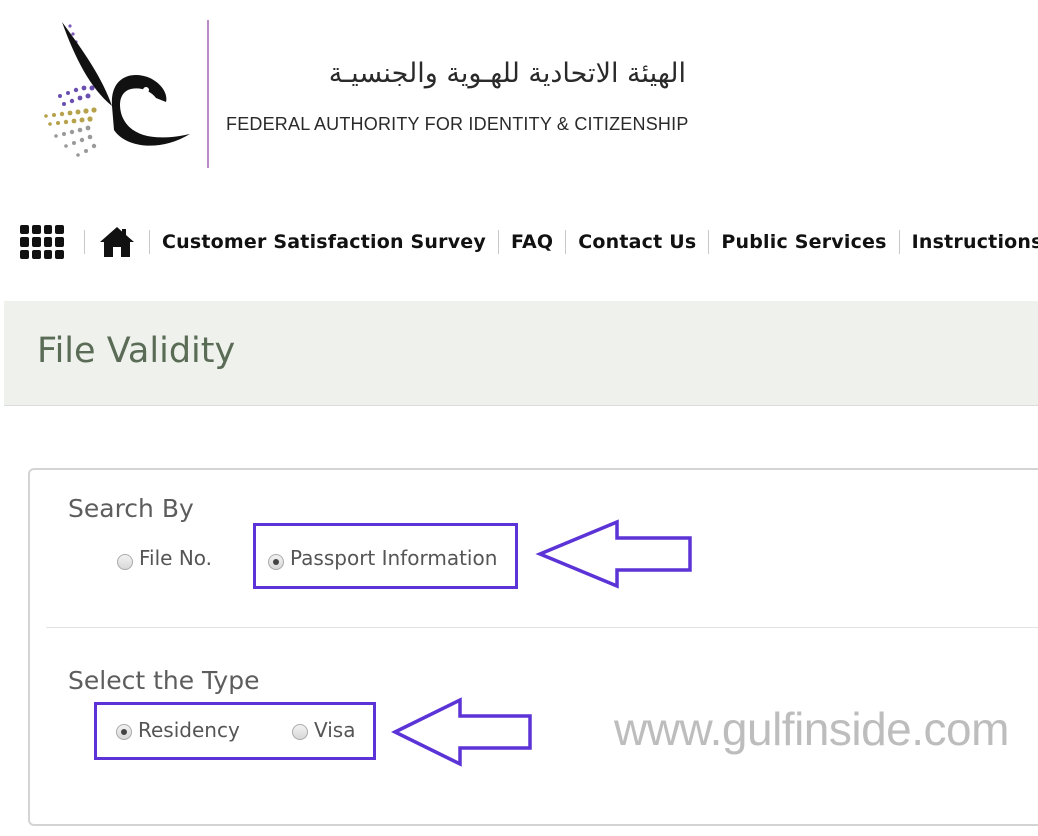  What do you see at coordinates (131, 508) in the screenshot?
I see `search-by-label: Search By` at bounding box center [131, 508].